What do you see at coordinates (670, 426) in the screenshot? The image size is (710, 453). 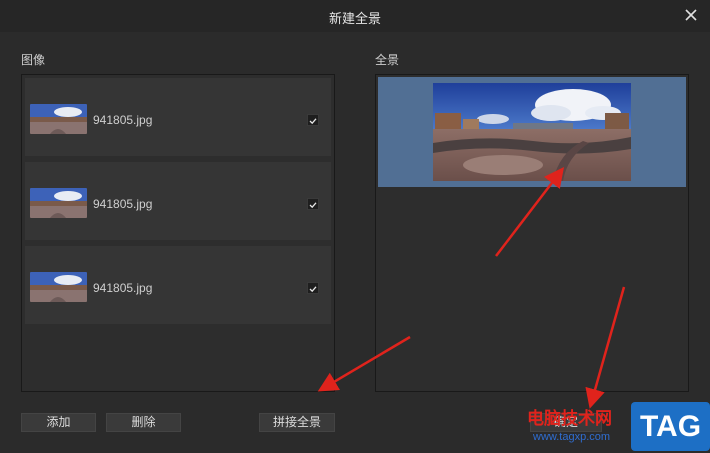 I see `watermark-tag-logo: TAG` at bounding box center [670, 426].